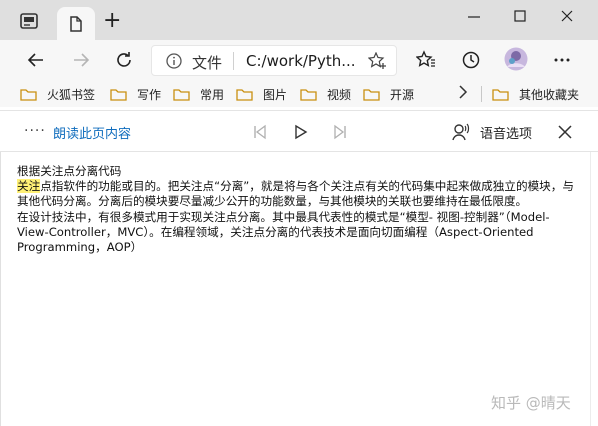 The image size is (598, 426). I want to click on forward-icon, so click(81, 60).